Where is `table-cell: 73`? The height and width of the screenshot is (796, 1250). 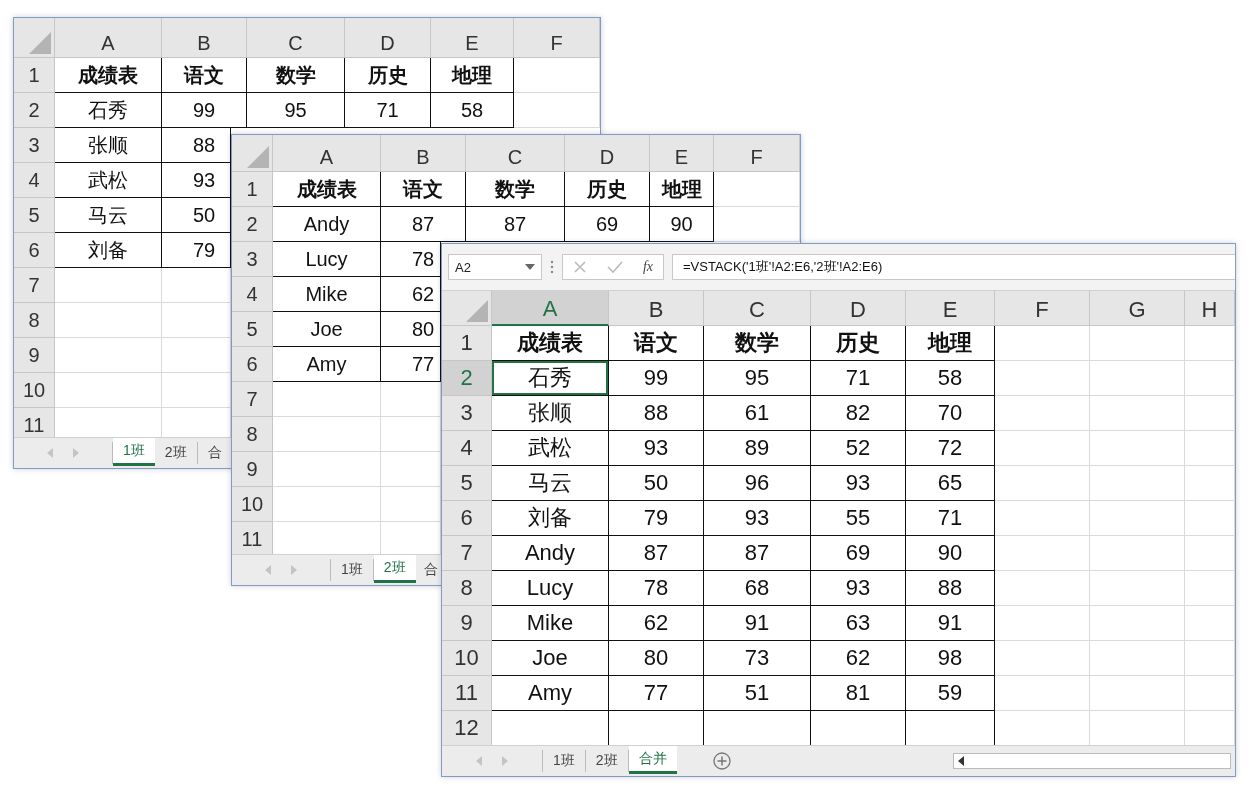
table-cell: 73 is located at coordinates (757, 658).